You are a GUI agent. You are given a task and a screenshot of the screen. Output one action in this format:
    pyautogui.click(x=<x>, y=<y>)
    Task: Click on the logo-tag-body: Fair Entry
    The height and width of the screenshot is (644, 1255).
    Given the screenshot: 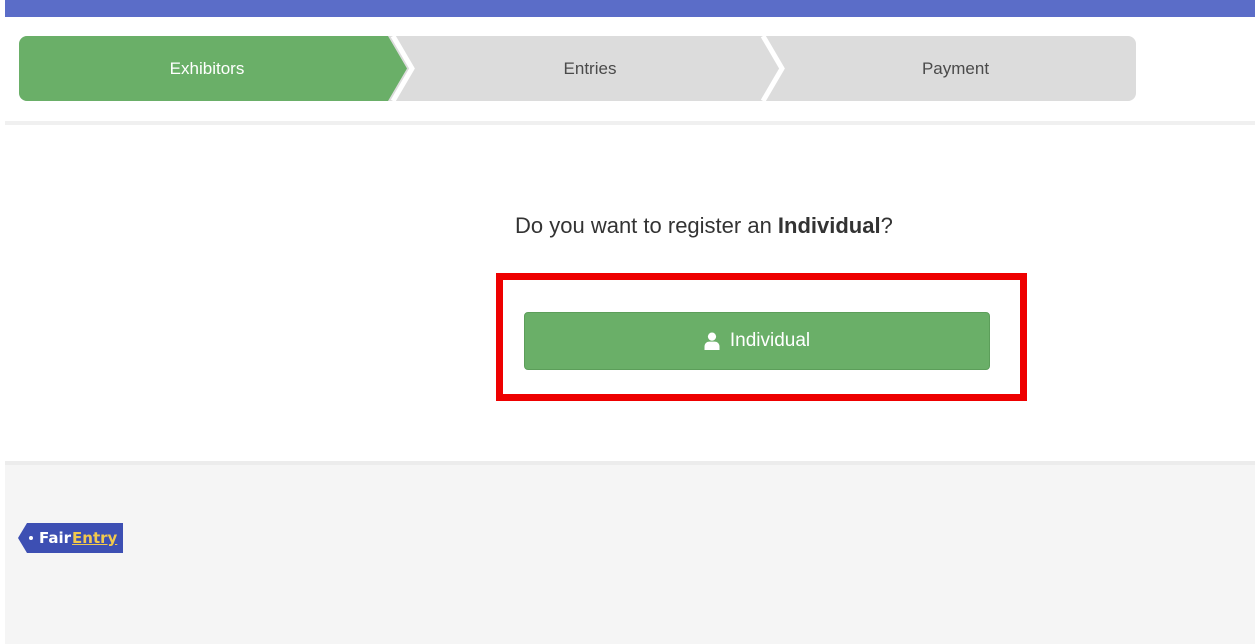 What is the action you would take?
    pyautogui.click(x=75, y=538)
    